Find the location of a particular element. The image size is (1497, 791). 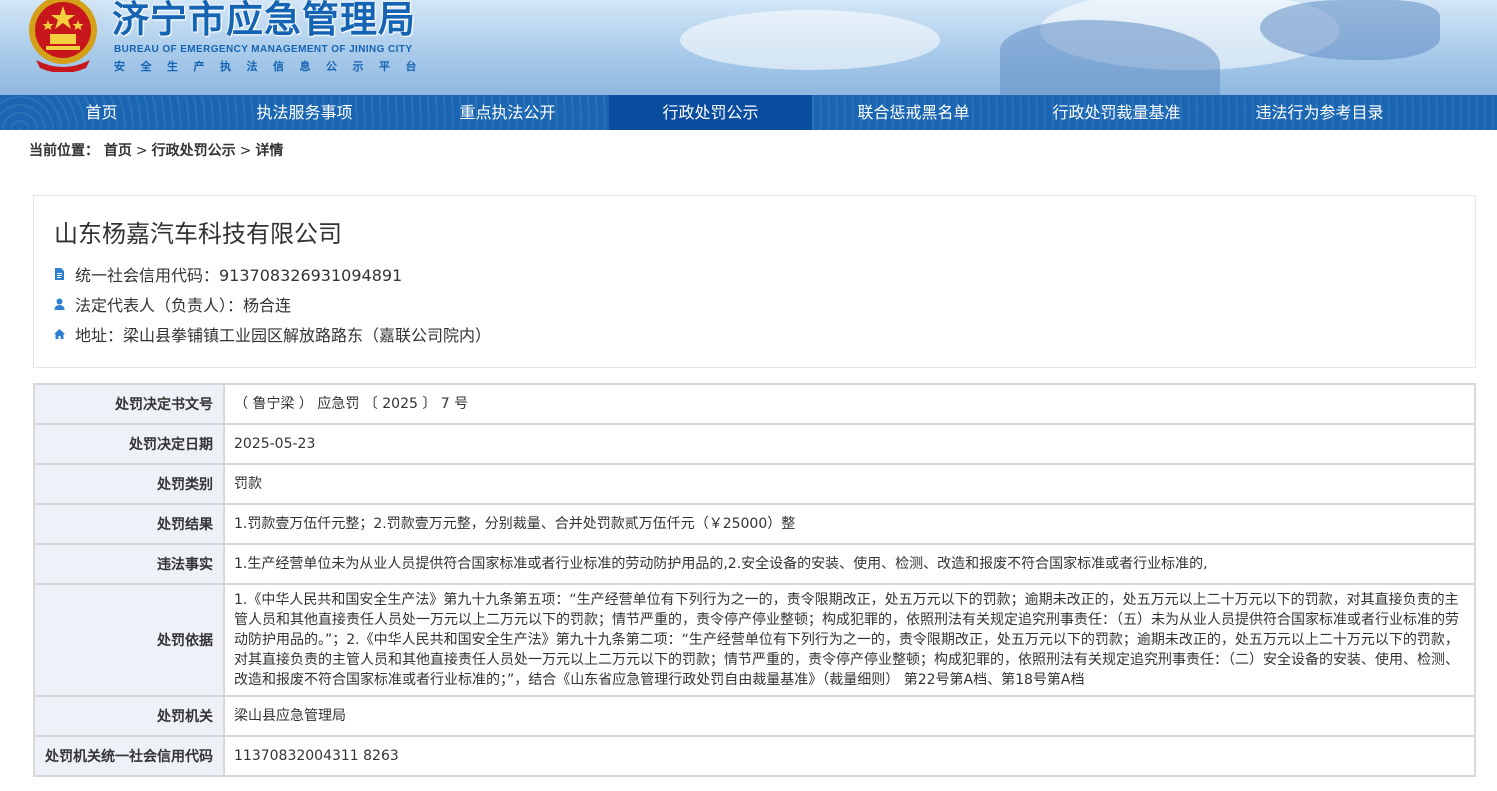

row-label: 处罚机关统一社会信用代码 is located at coordinates (129, 756).